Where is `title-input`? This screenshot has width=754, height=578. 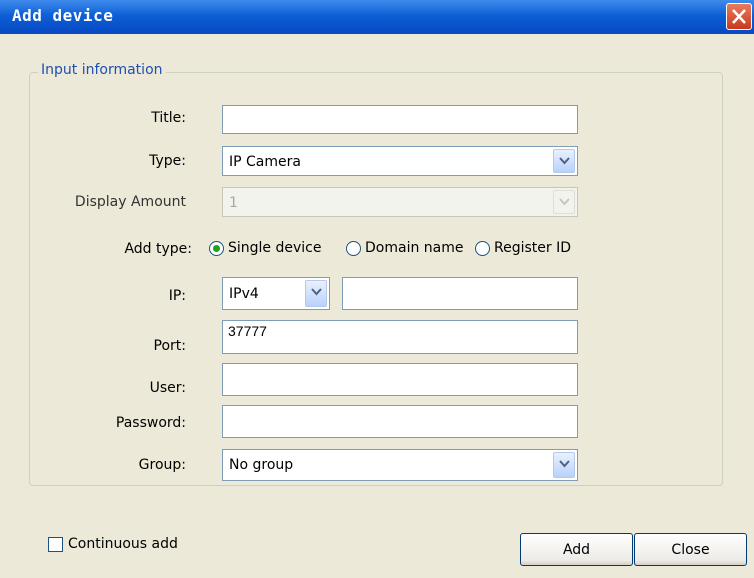
title-input is located at coordinates (400, 119).